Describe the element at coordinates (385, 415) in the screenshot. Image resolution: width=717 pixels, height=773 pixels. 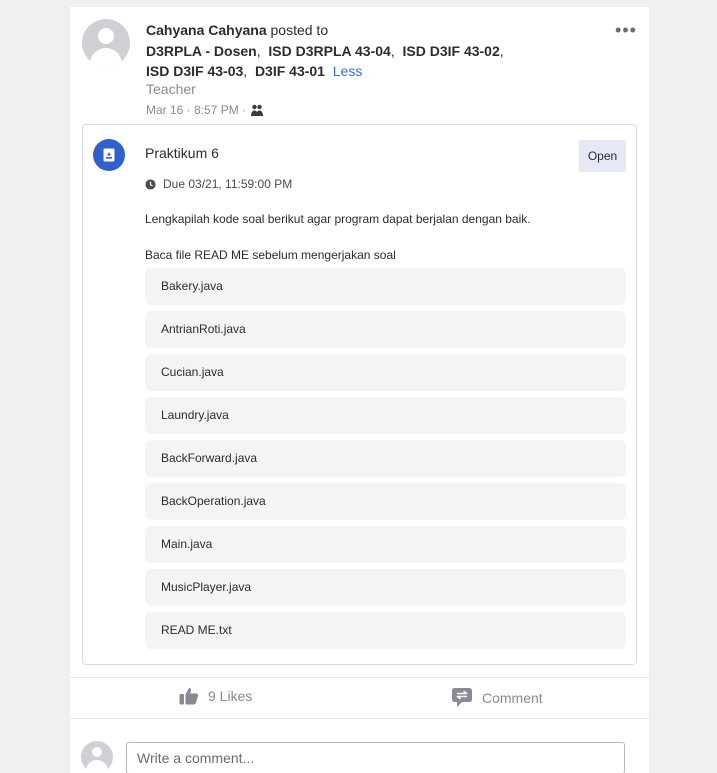
I see `attachment-item: Laundry.java` at that location.